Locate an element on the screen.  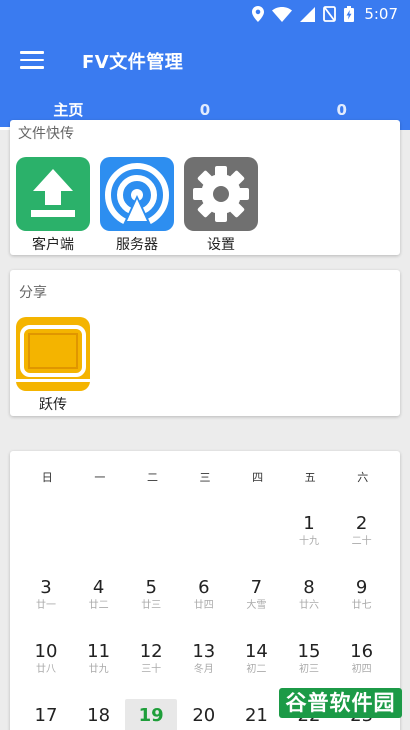
weekday-mon: 一 is located at coordinates (100, 477).